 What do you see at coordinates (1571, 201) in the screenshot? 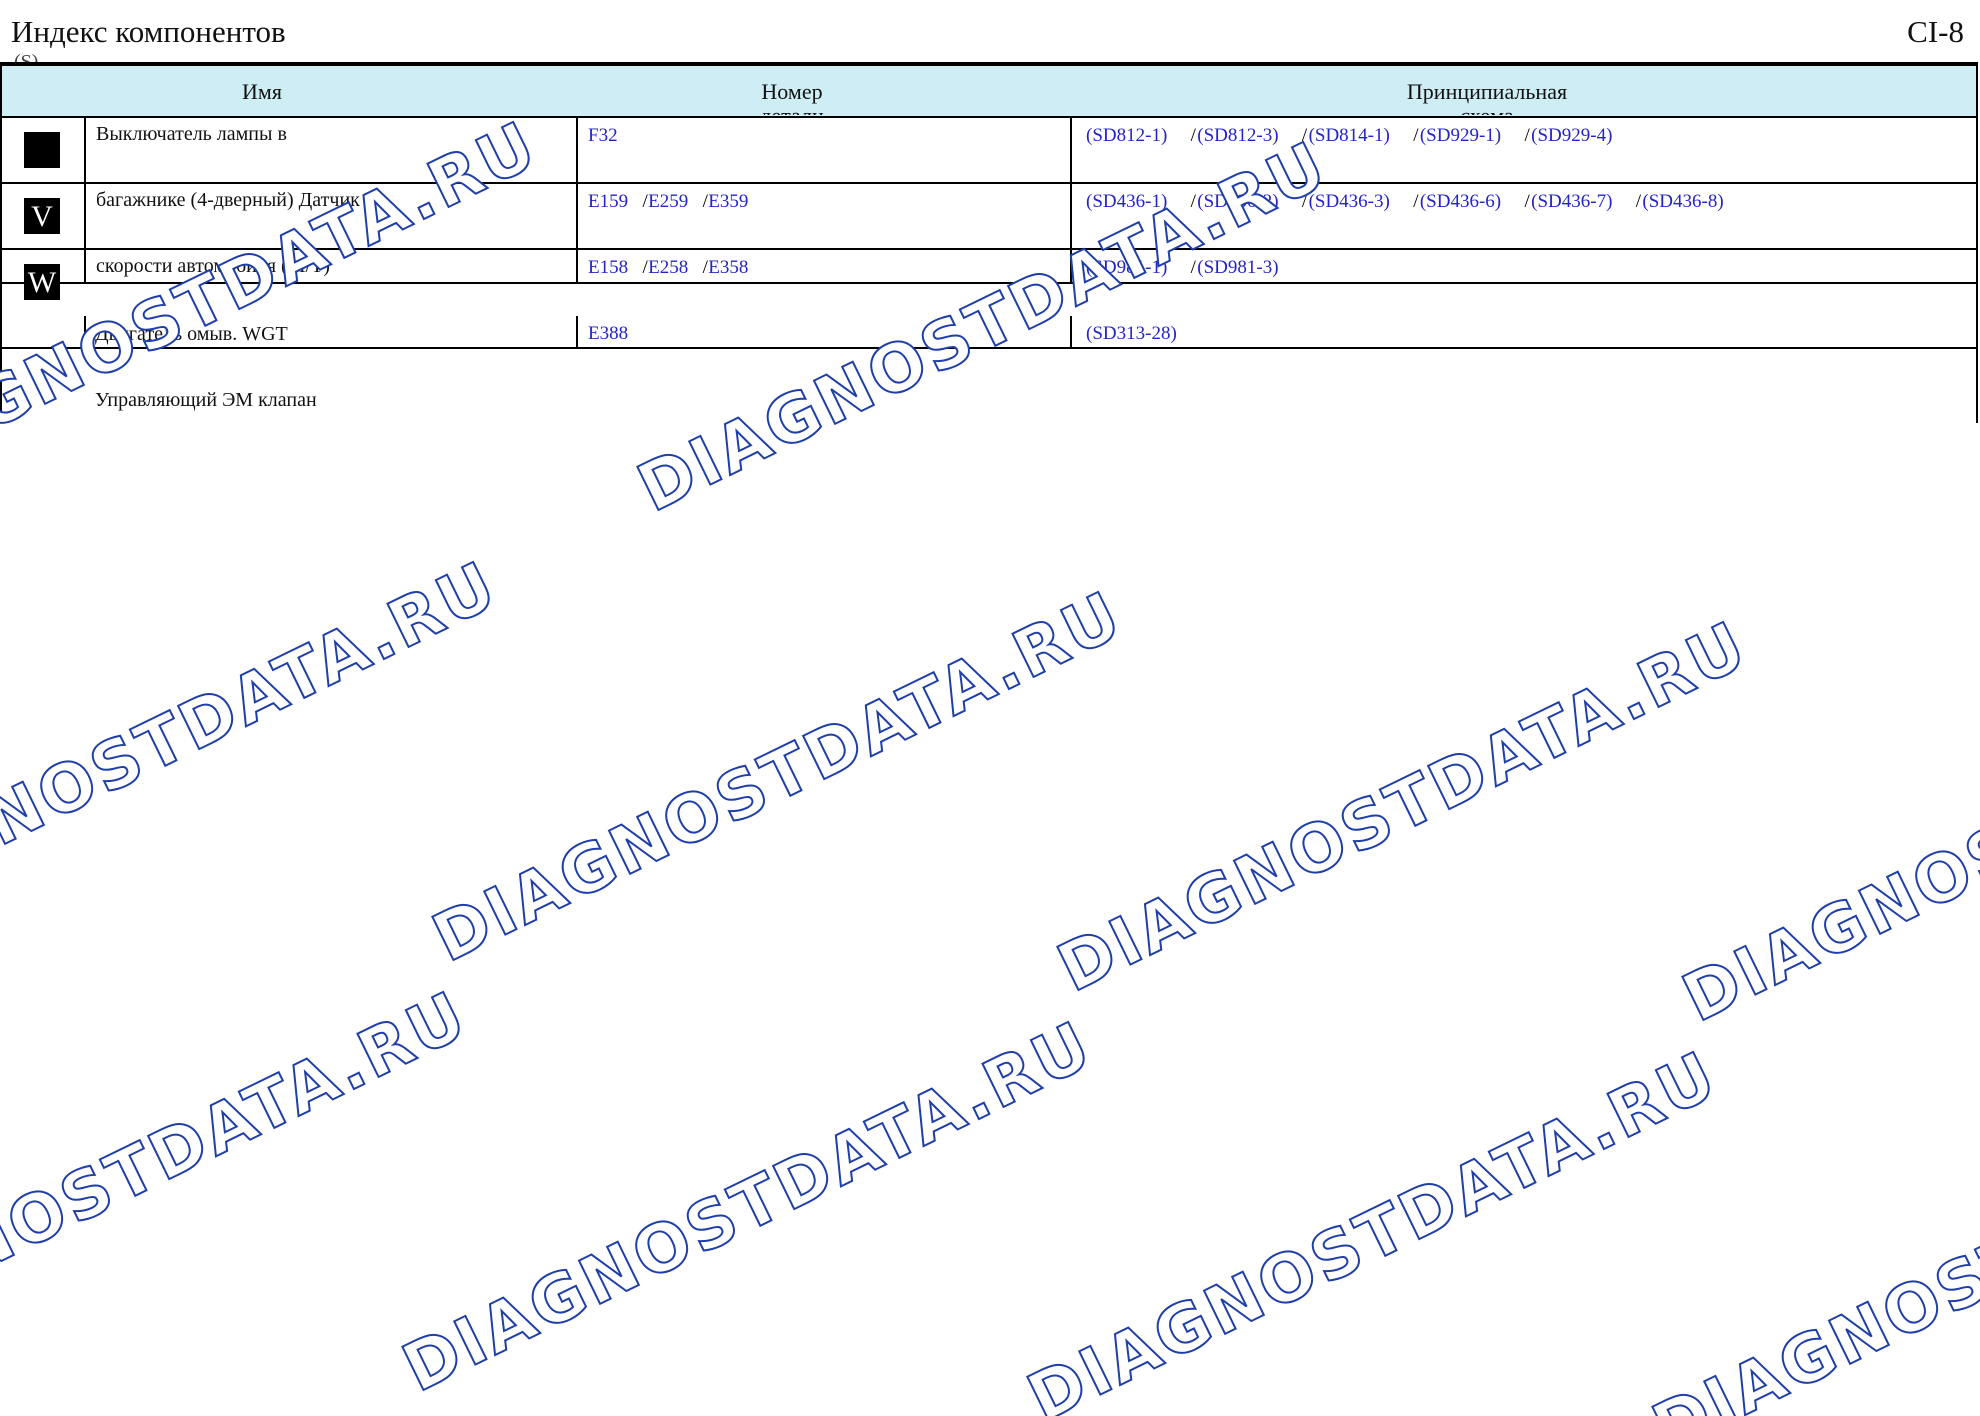
I see `schema-link: (SD436-7)` at bounding box center [1571, 201].